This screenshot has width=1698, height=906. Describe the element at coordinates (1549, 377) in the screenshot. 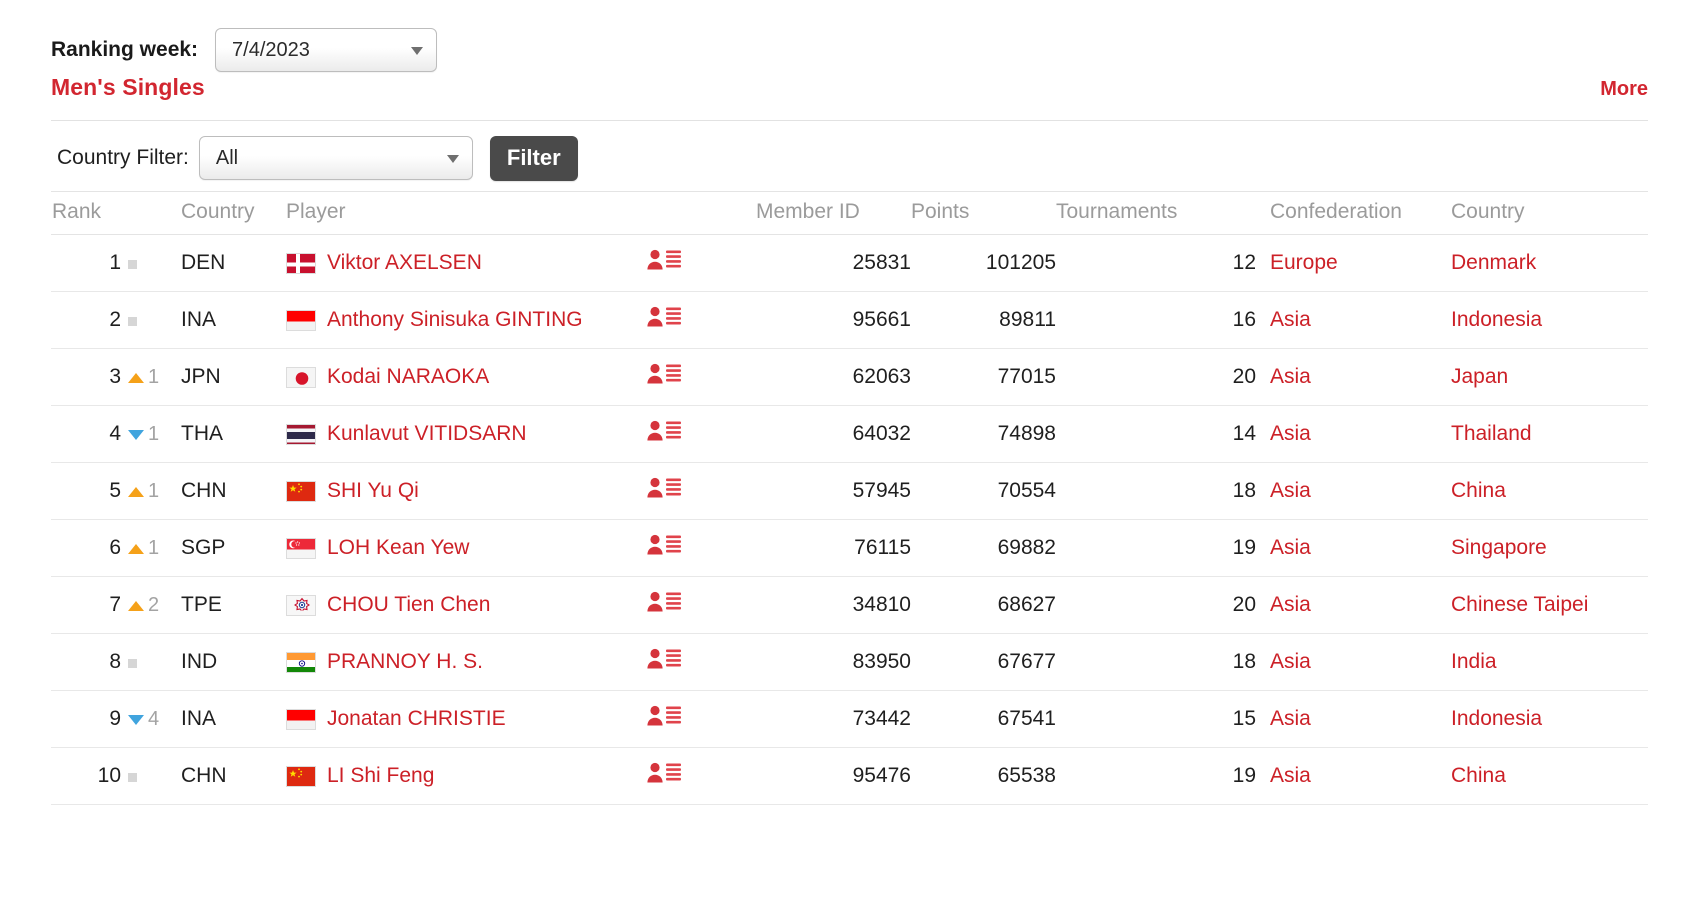

I see `cell-country: Japan` at that location.